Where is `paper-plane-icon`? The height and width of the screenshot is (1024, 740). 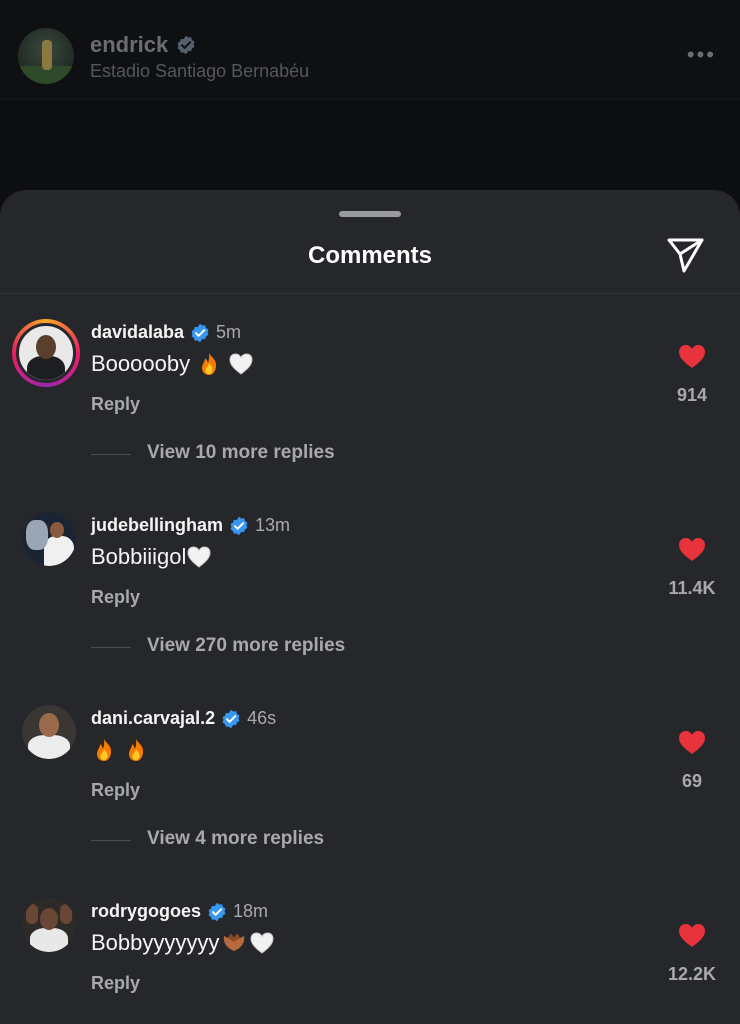
paper-plane-icon is located at coordinates (685, 254).